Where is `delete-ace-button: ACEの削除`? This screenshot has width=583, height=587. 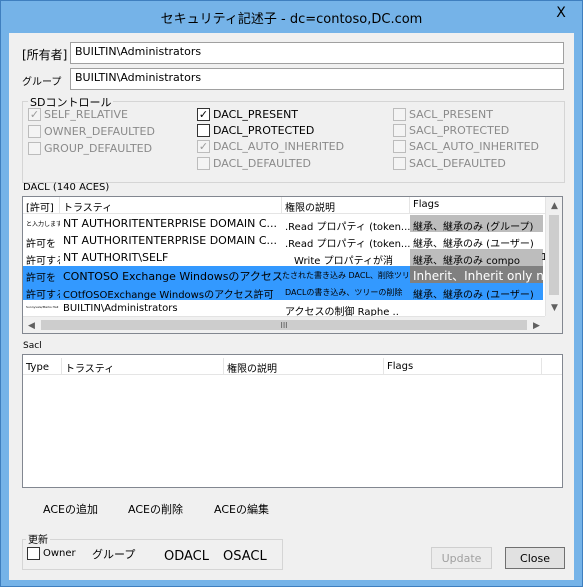 delete-ace-button: ACEの削除 is located at coordinates (155, 509).